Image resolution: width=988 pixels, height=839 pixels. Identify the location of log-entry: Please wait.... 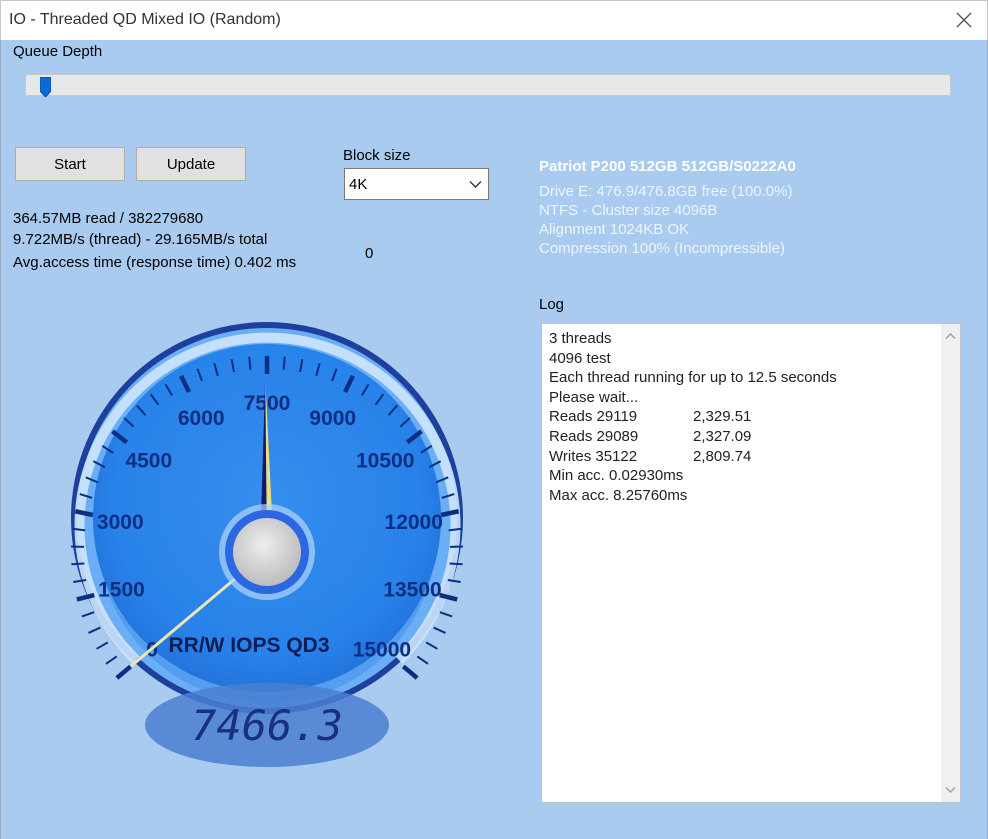
(650, 398).